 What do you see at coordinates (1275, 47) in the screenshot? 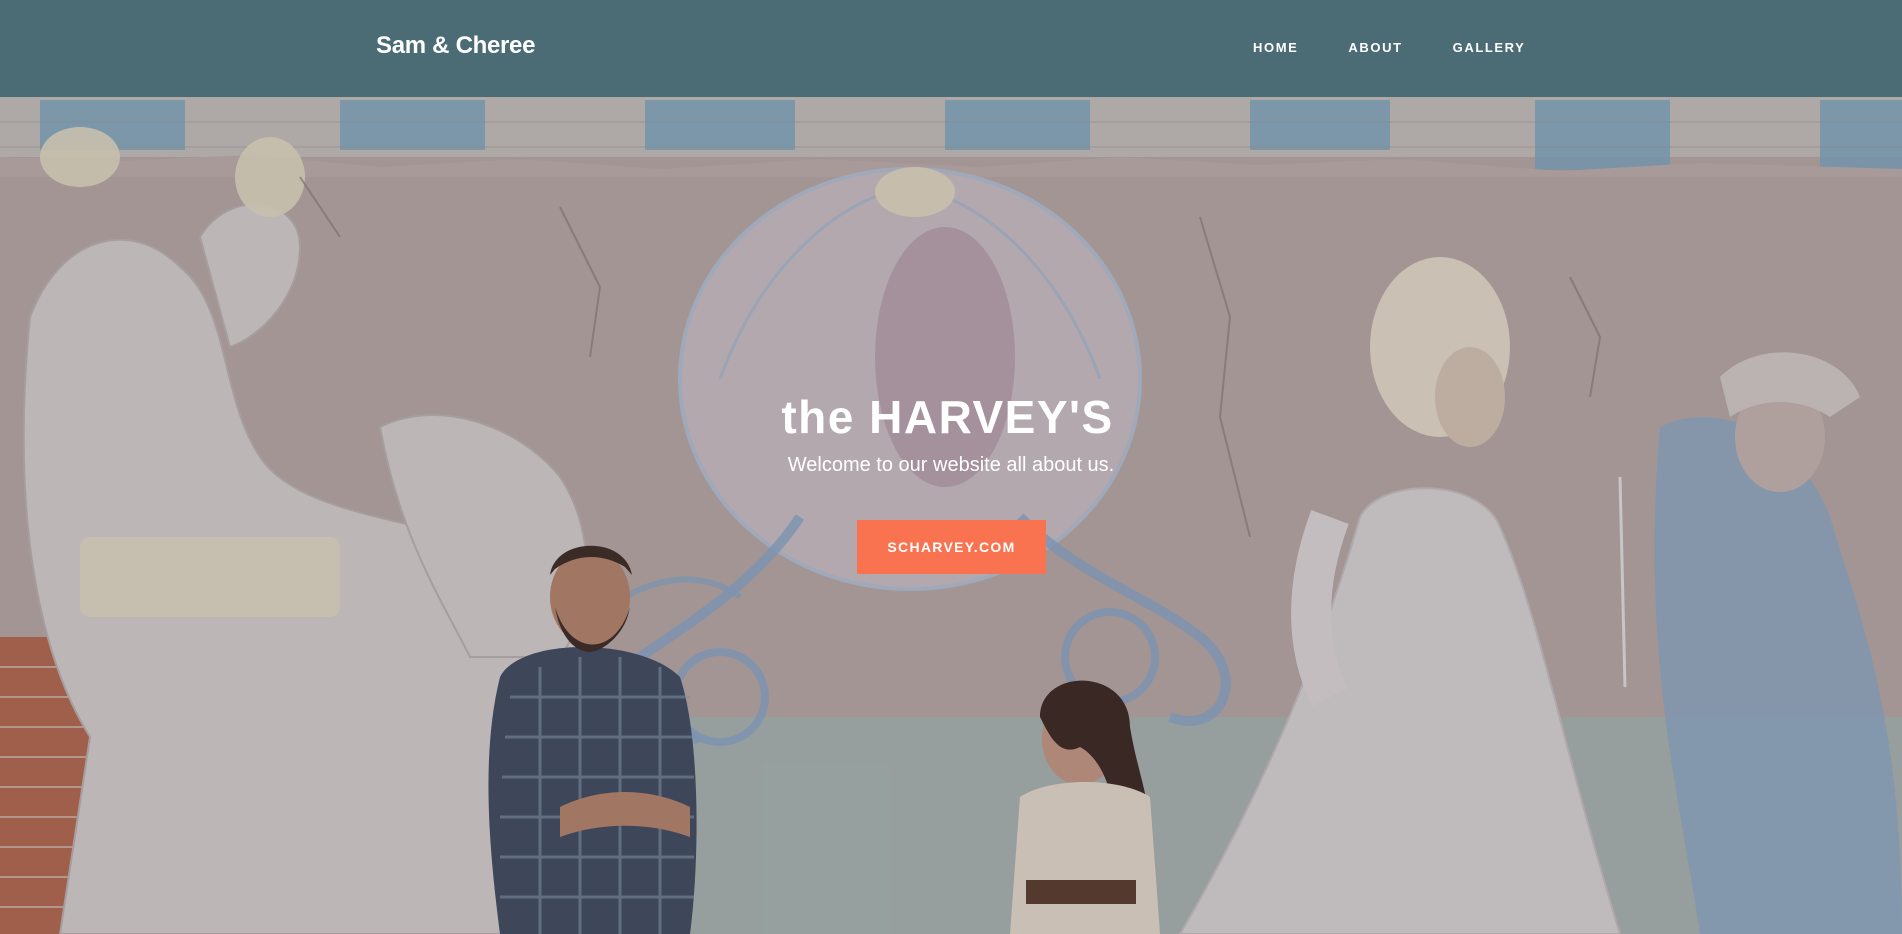
I see `nav-home-link: HOME` at bounding box center [1275, 47].